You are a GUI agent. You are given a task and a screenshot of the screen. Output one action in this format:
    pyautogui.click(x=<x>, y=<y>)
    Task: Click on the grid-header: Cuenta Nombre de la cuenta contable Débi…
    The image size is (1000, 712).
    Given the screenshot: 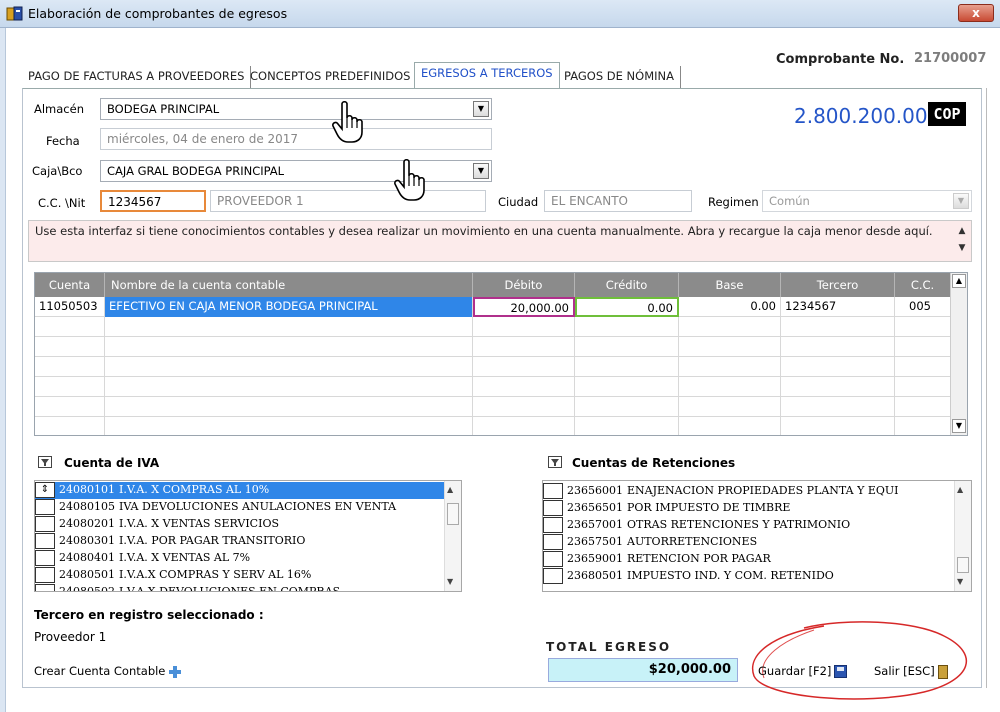 What is the action you would take?
    pyautogui.click(x=493, y=285)
    